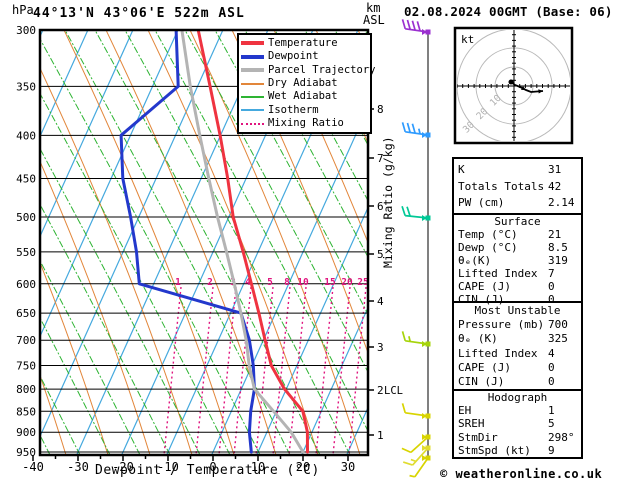 The width and height of the screenshot is (629, 486). I want to click on run-datetime: 02.08.2024 00GMT (Base: 06), so click(508, 11).